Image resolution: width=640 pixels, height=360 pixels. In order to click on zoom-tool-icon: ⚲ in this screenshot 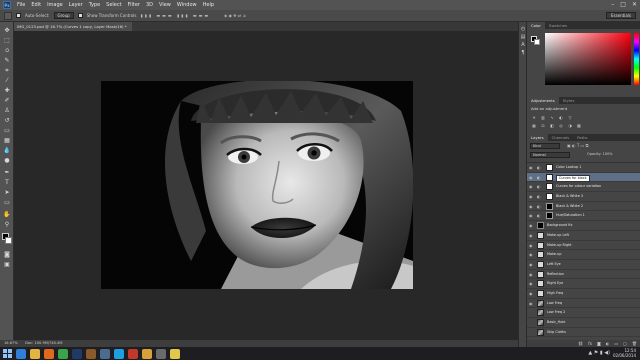, I will do `click(7, 224)`.